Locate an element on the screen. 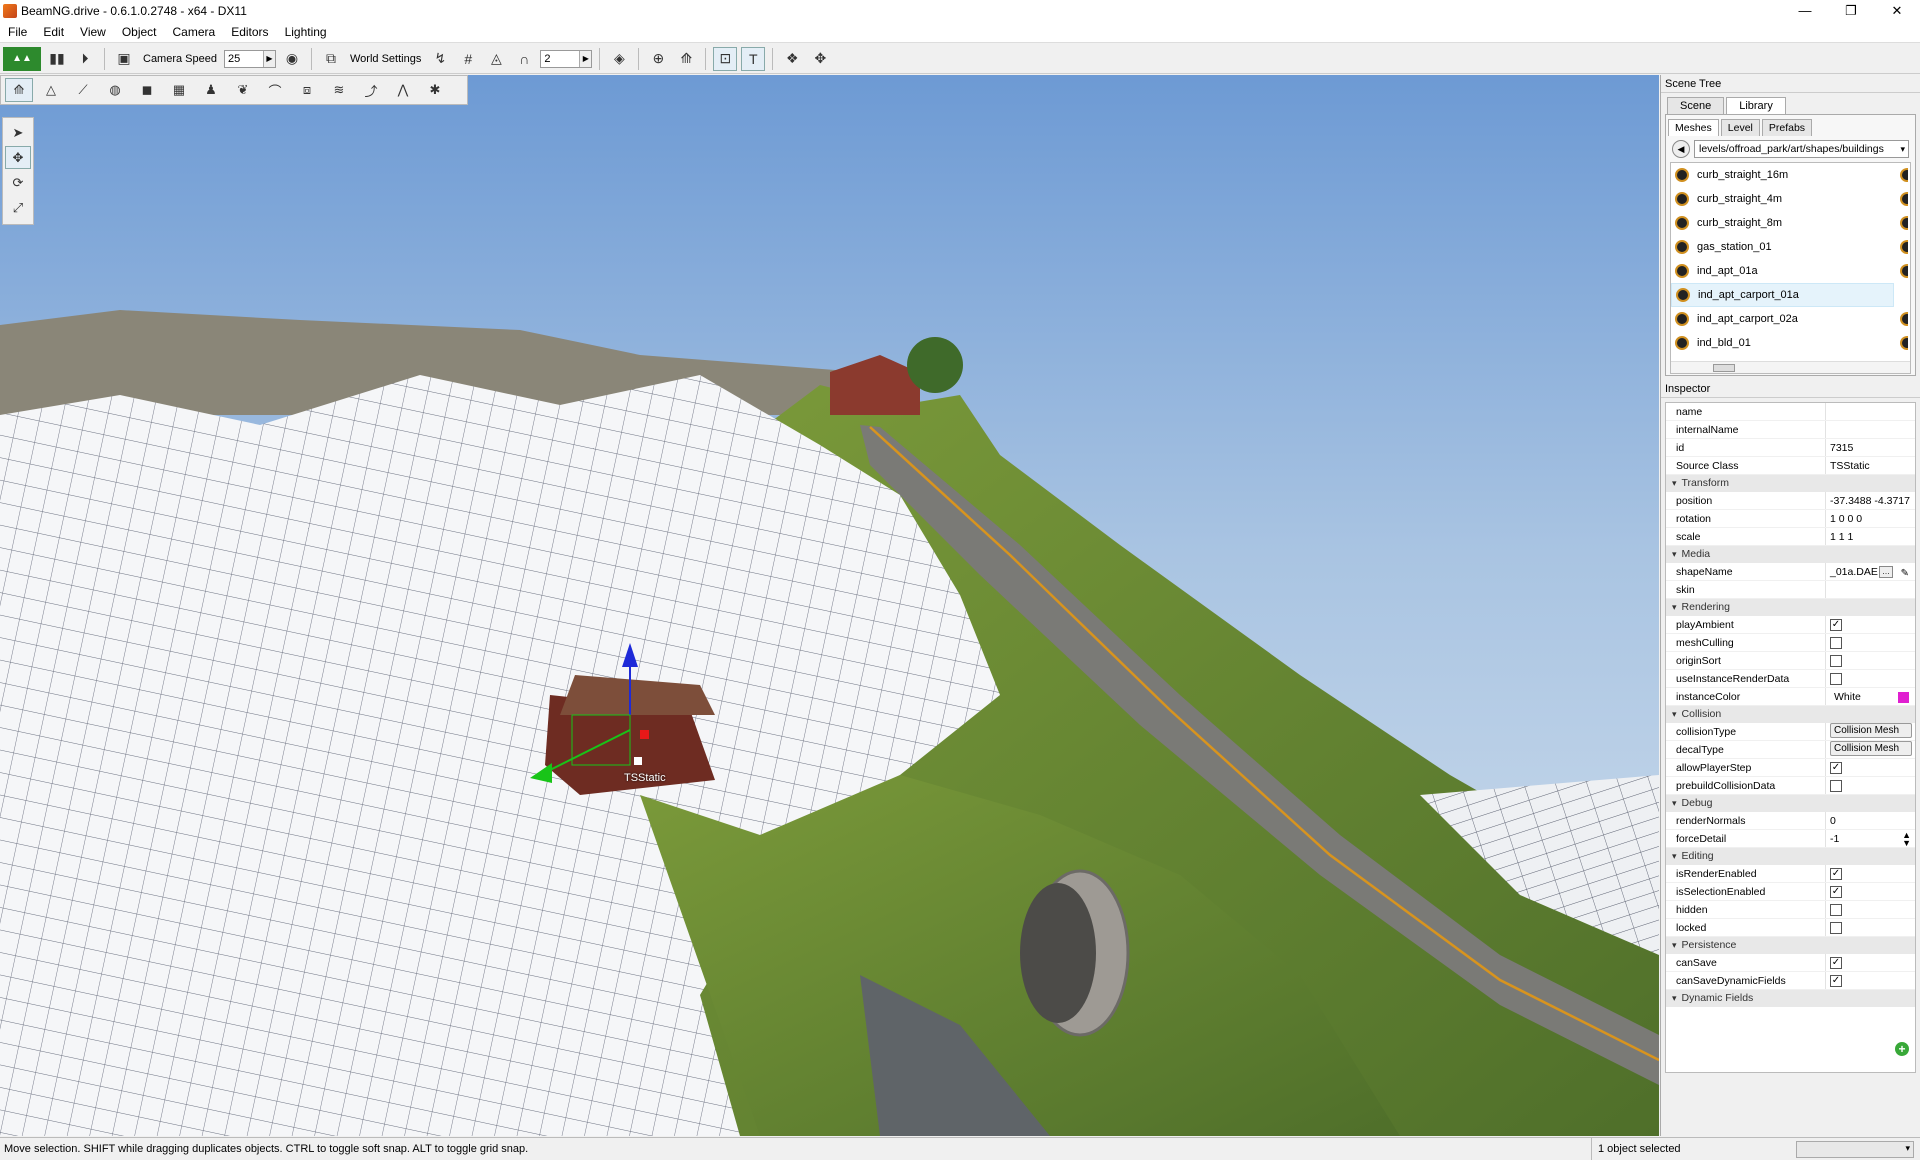 The height and width of the screenshot is (1160, 1920). sky-editor-icon: ◍ is located at coordinates (115, 90).